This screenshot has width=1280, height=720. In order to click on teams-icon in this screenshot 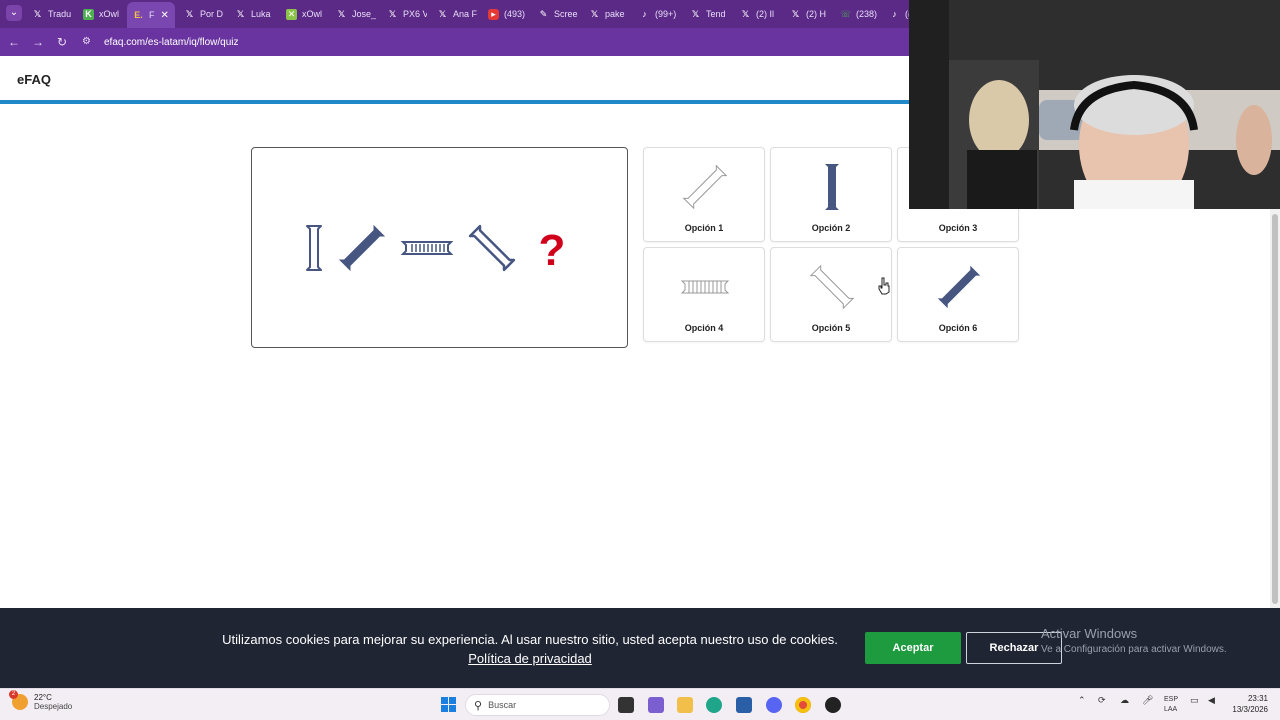, I will do `click(656, 705)`.